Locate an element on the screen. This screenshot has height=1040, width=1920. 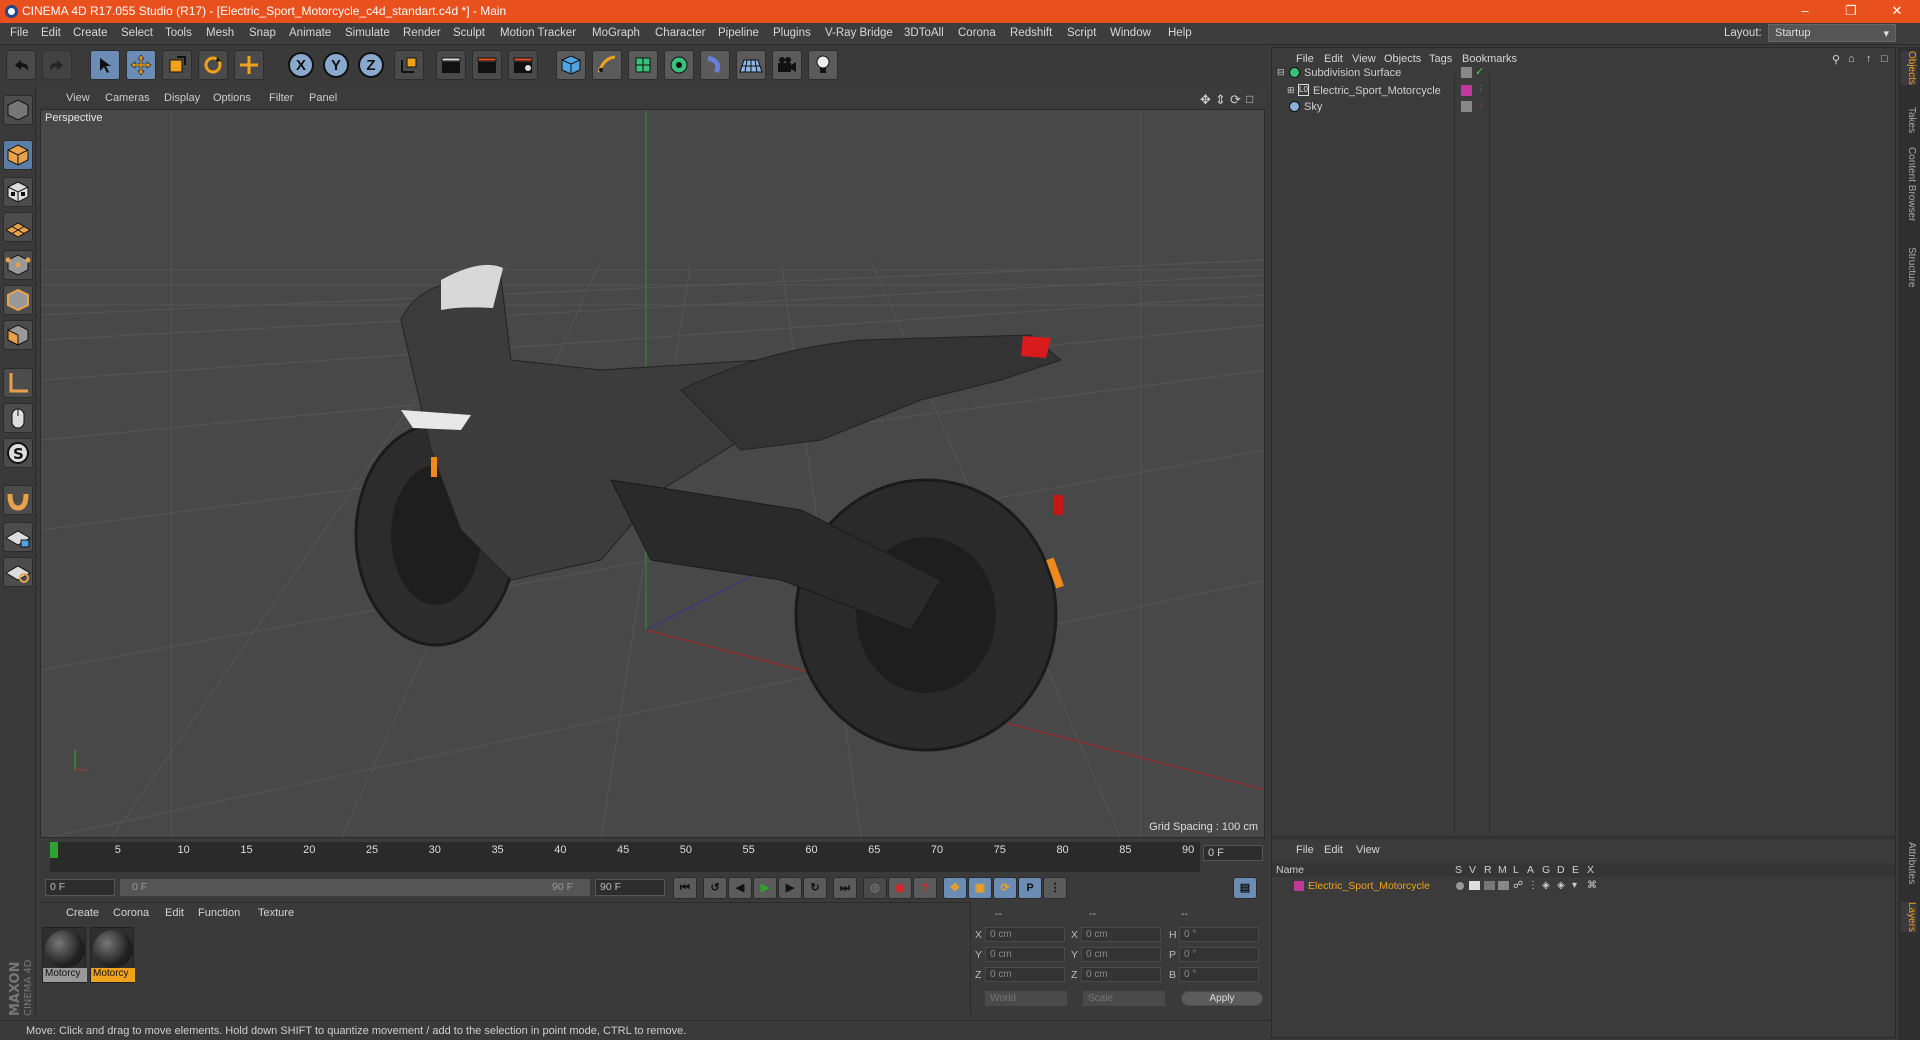
material-menu-edit: Edit is located at coordinates (174, 913).